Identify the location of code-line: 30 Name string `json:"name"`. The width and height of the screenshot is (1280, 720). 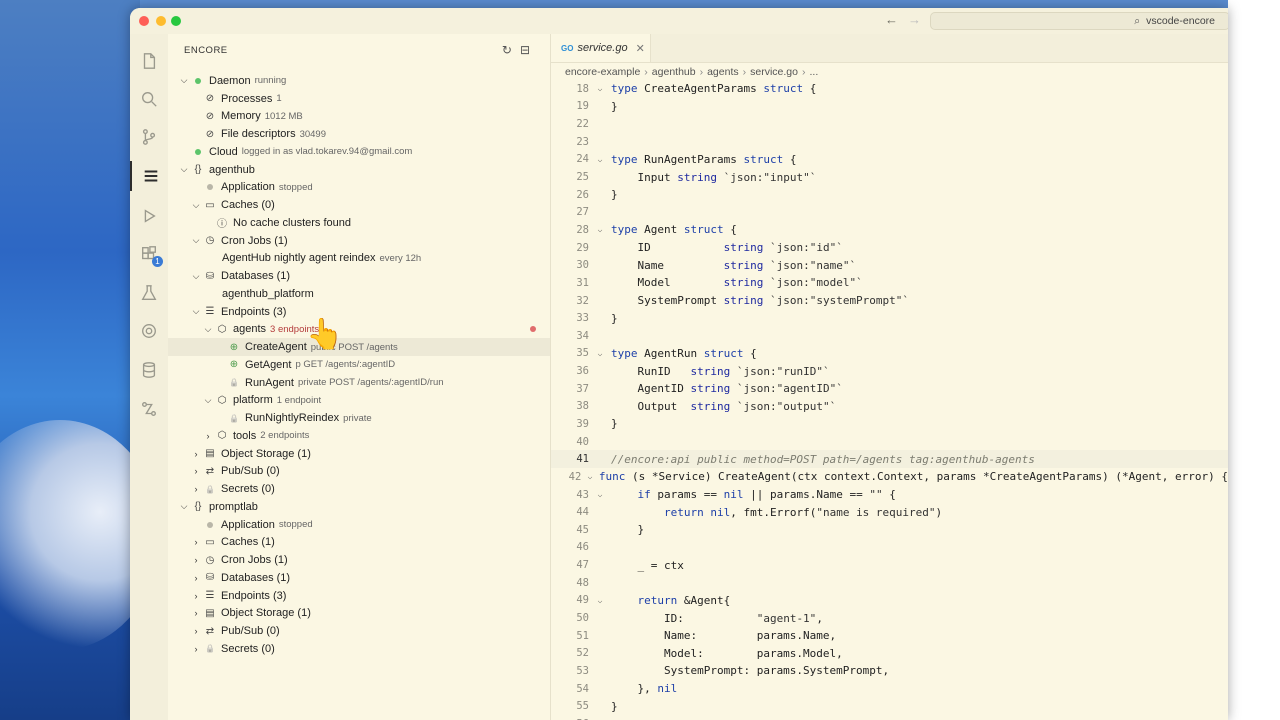
(889, 265).